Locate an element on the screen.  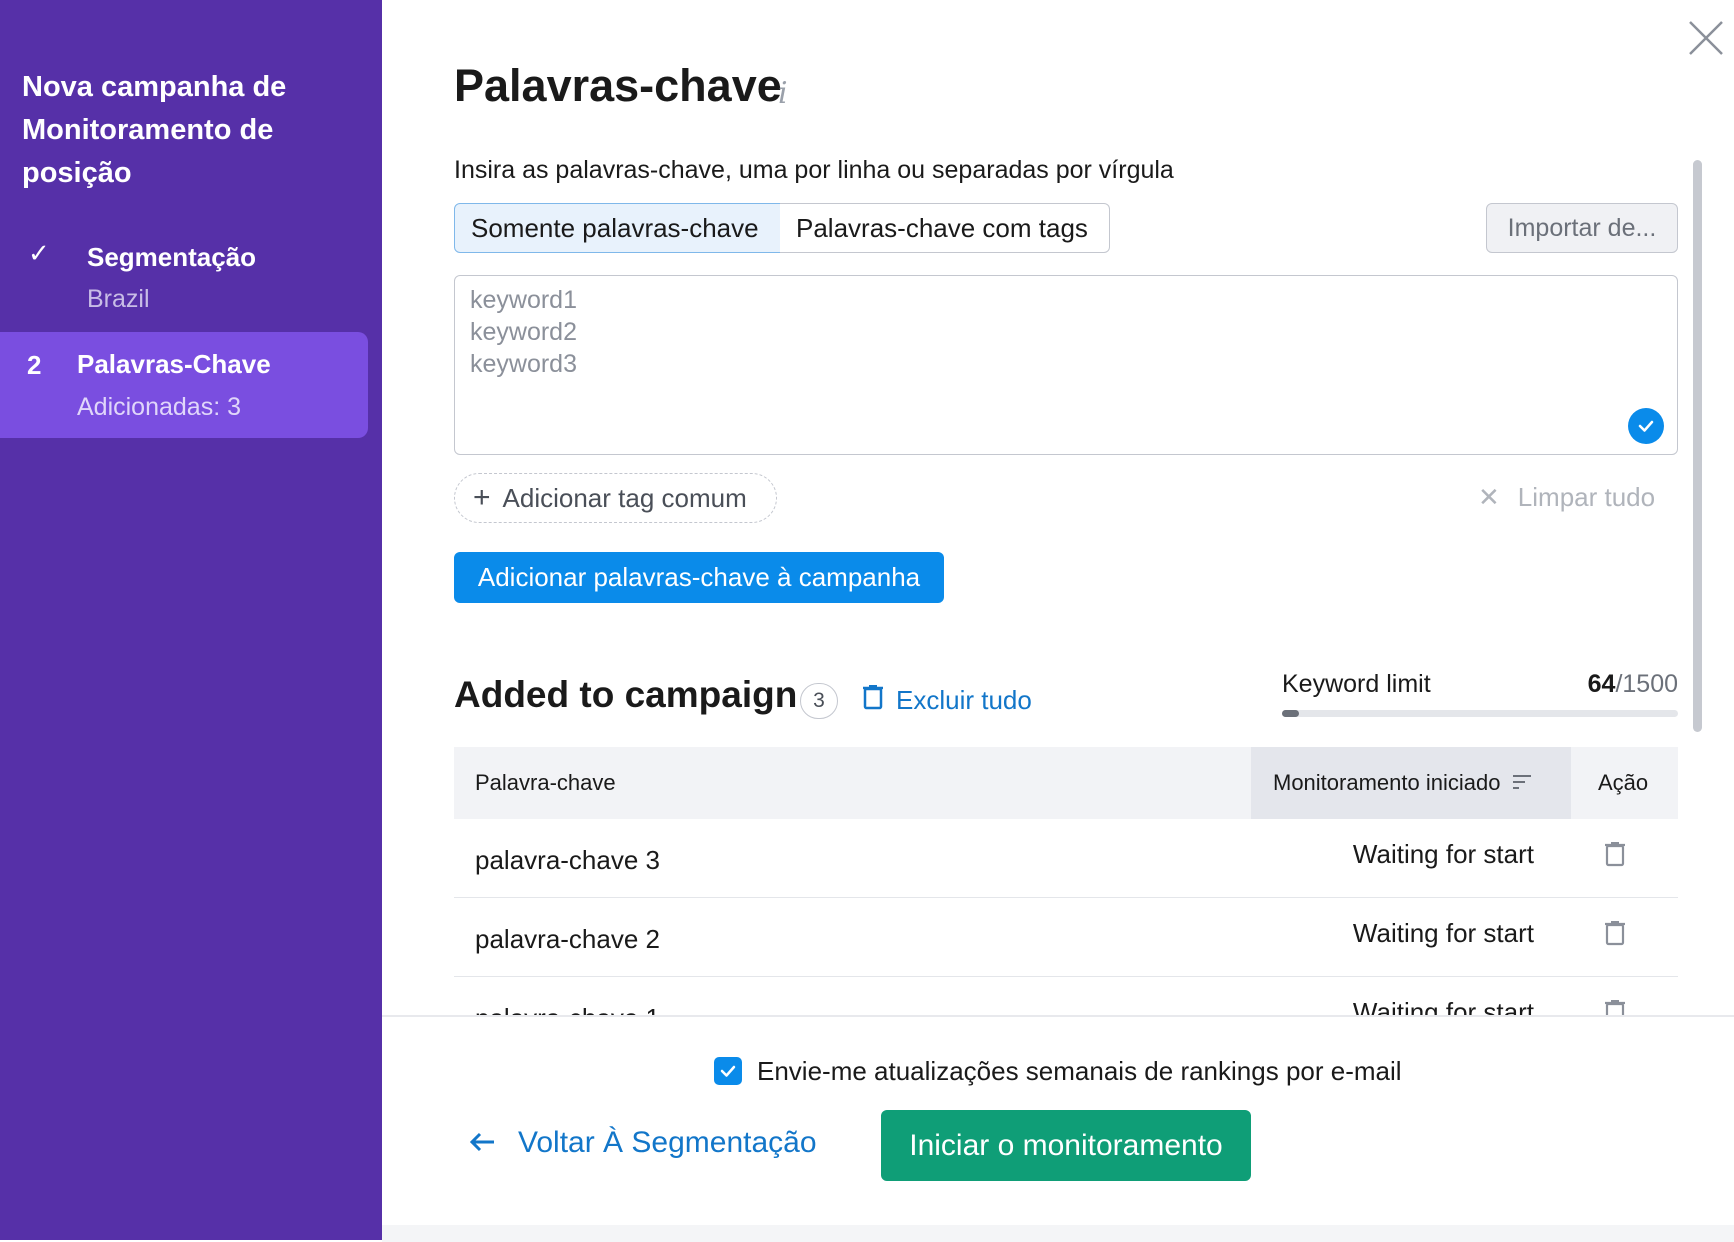
count-badge: 3 is located at coordinates (819, 701).